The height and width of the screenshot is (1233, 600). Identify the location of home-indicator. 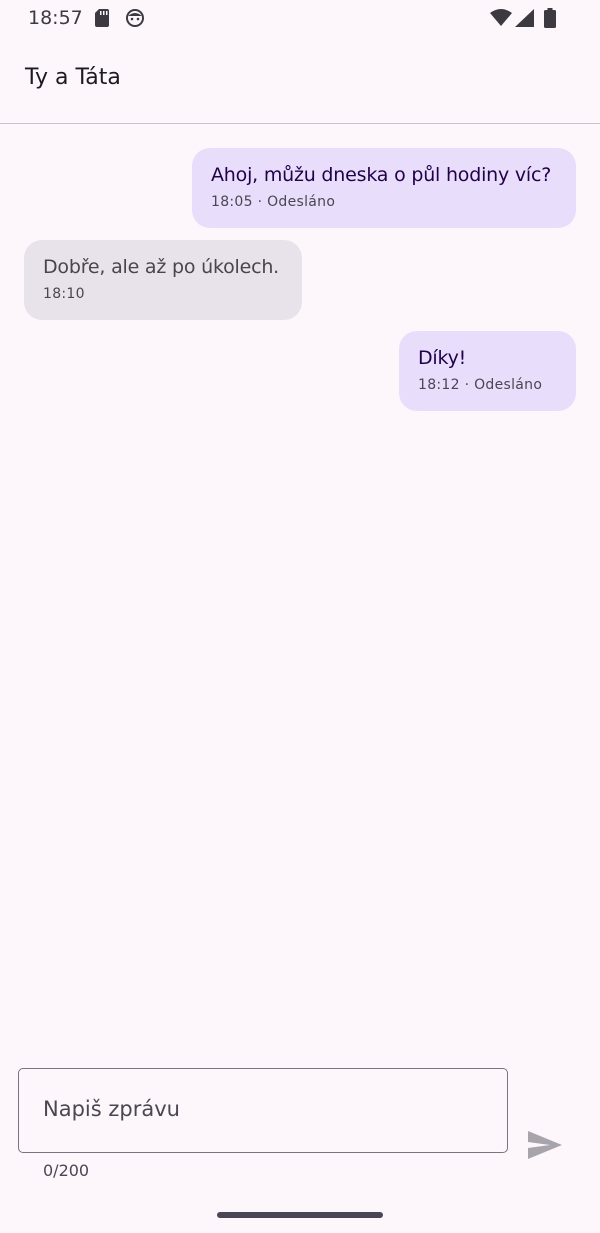
(300, 1215).